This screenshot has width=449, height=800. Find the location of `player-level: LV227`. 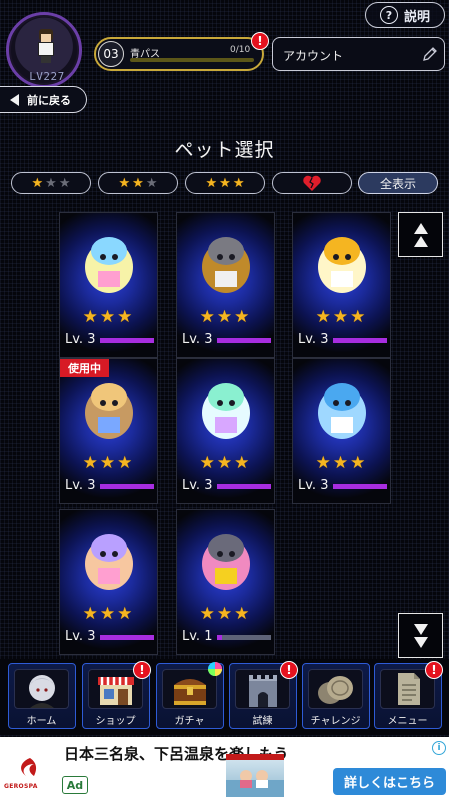

player-level: LV227 is located at coordinates (47, 76).